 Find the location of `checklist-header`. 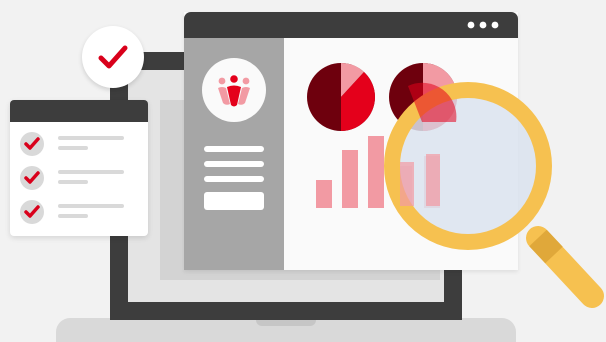

checklist-header is located at coordinates (79, 111).